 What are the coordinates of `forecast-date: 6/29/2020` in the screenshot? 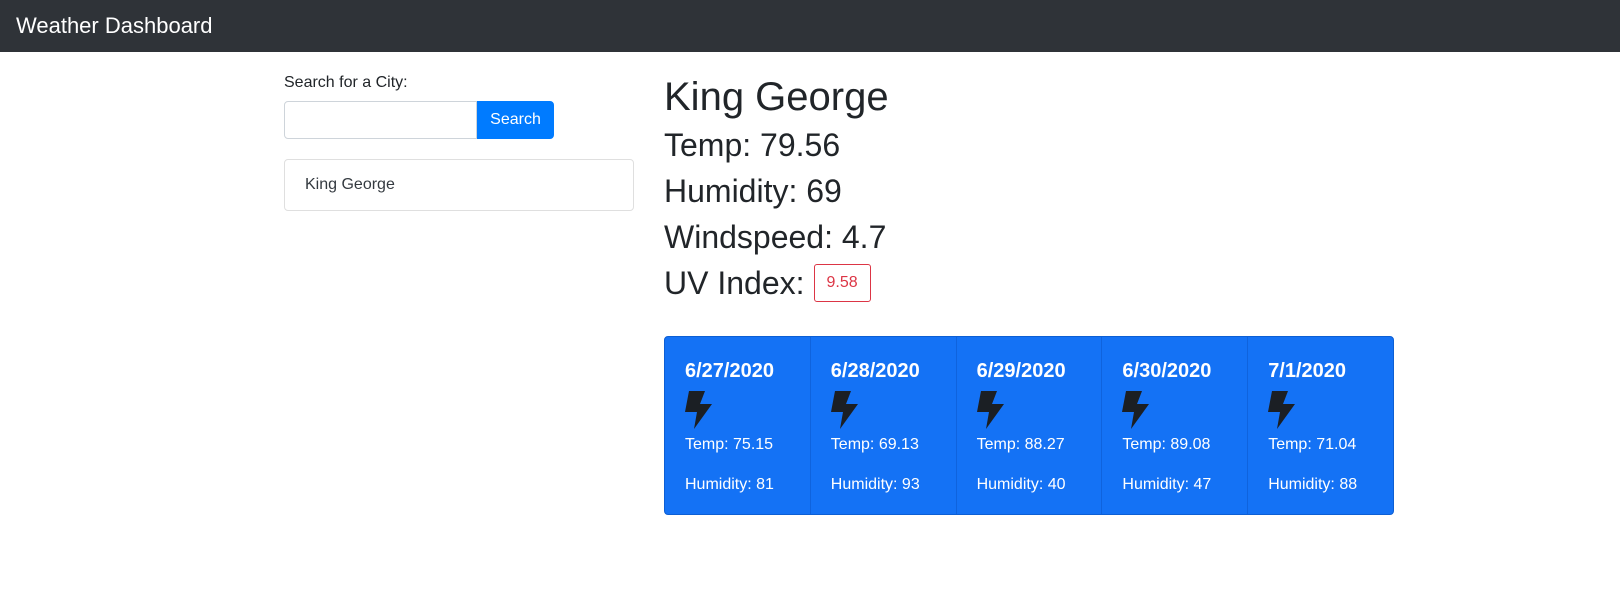 It's located at (1021, 371).